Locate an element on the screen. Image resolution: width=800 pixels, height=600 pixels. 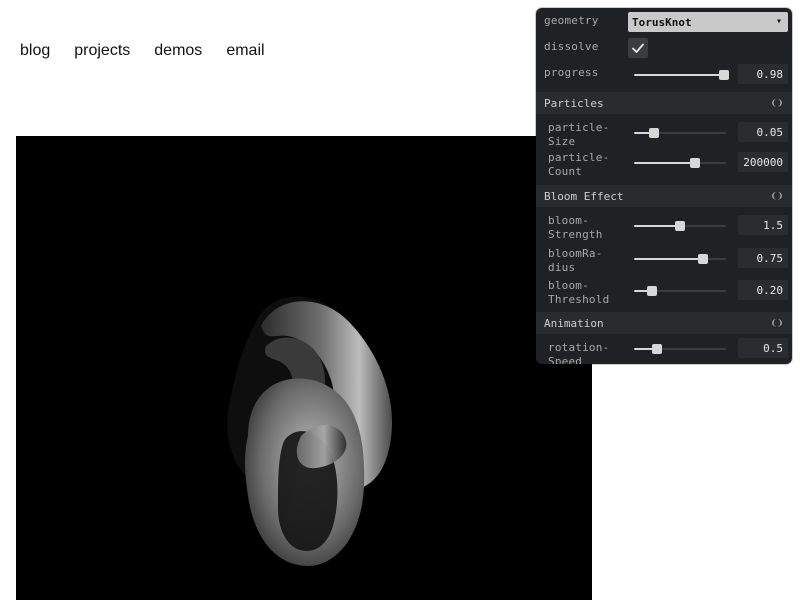
dissolve-label: dissolve is located at coordinates (571, 46).